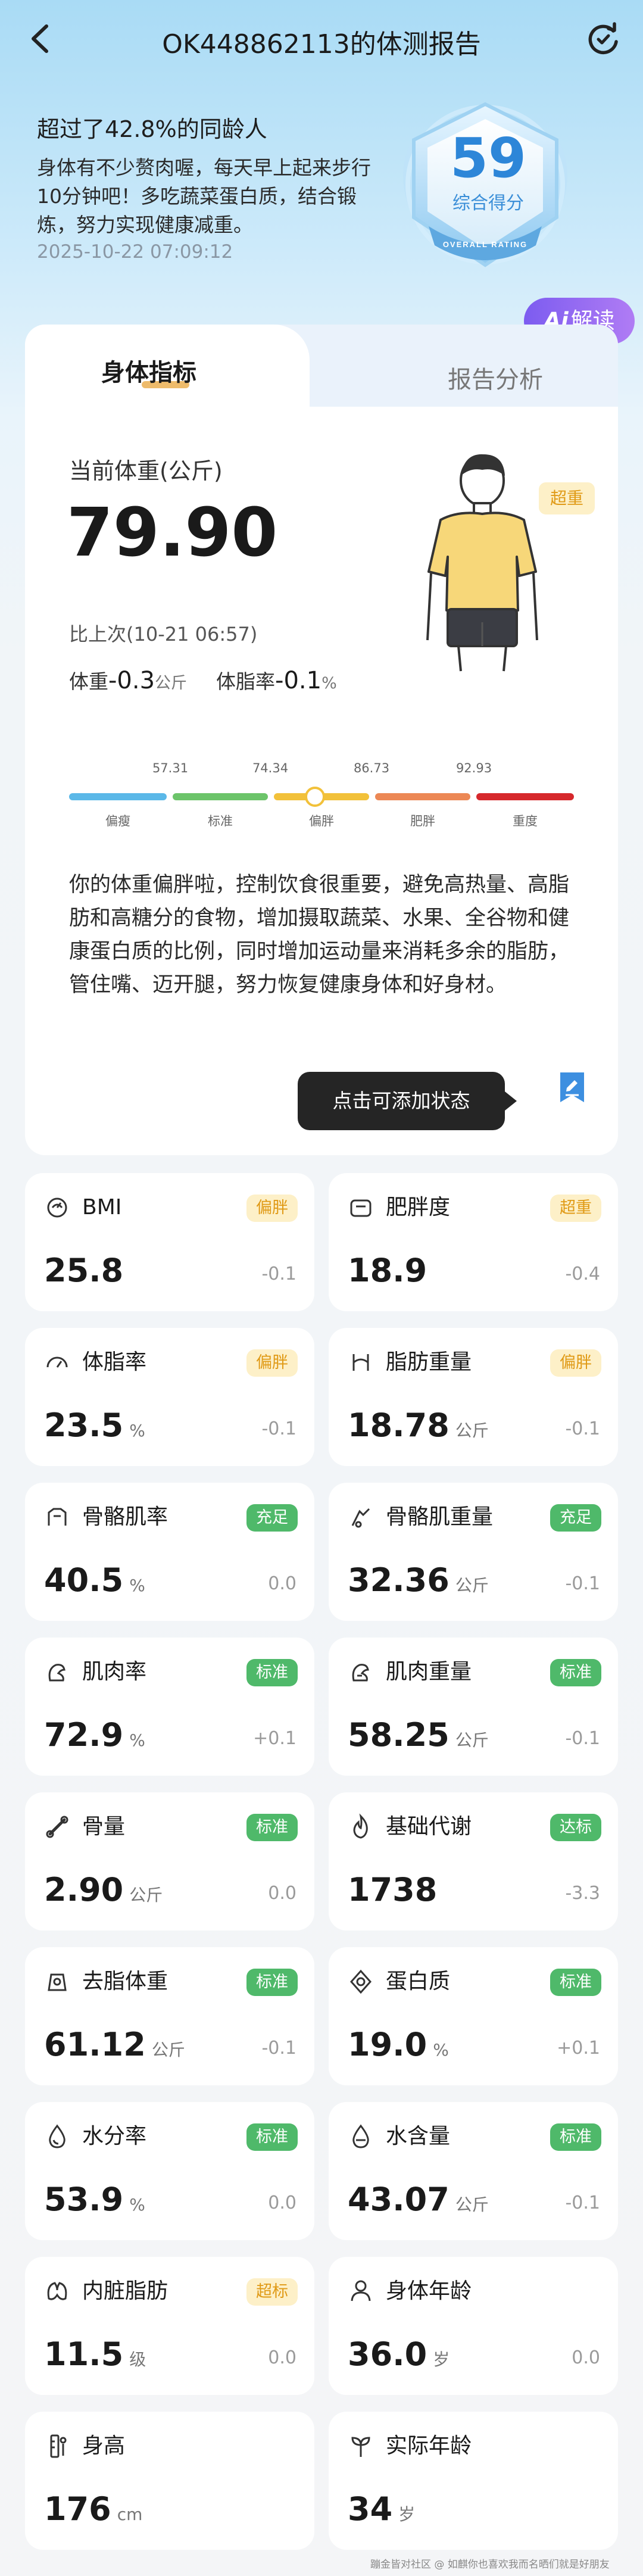 This screenshot has width=643, height=2576. I want to click on scale-label: 偏胖, so click(321, 821).